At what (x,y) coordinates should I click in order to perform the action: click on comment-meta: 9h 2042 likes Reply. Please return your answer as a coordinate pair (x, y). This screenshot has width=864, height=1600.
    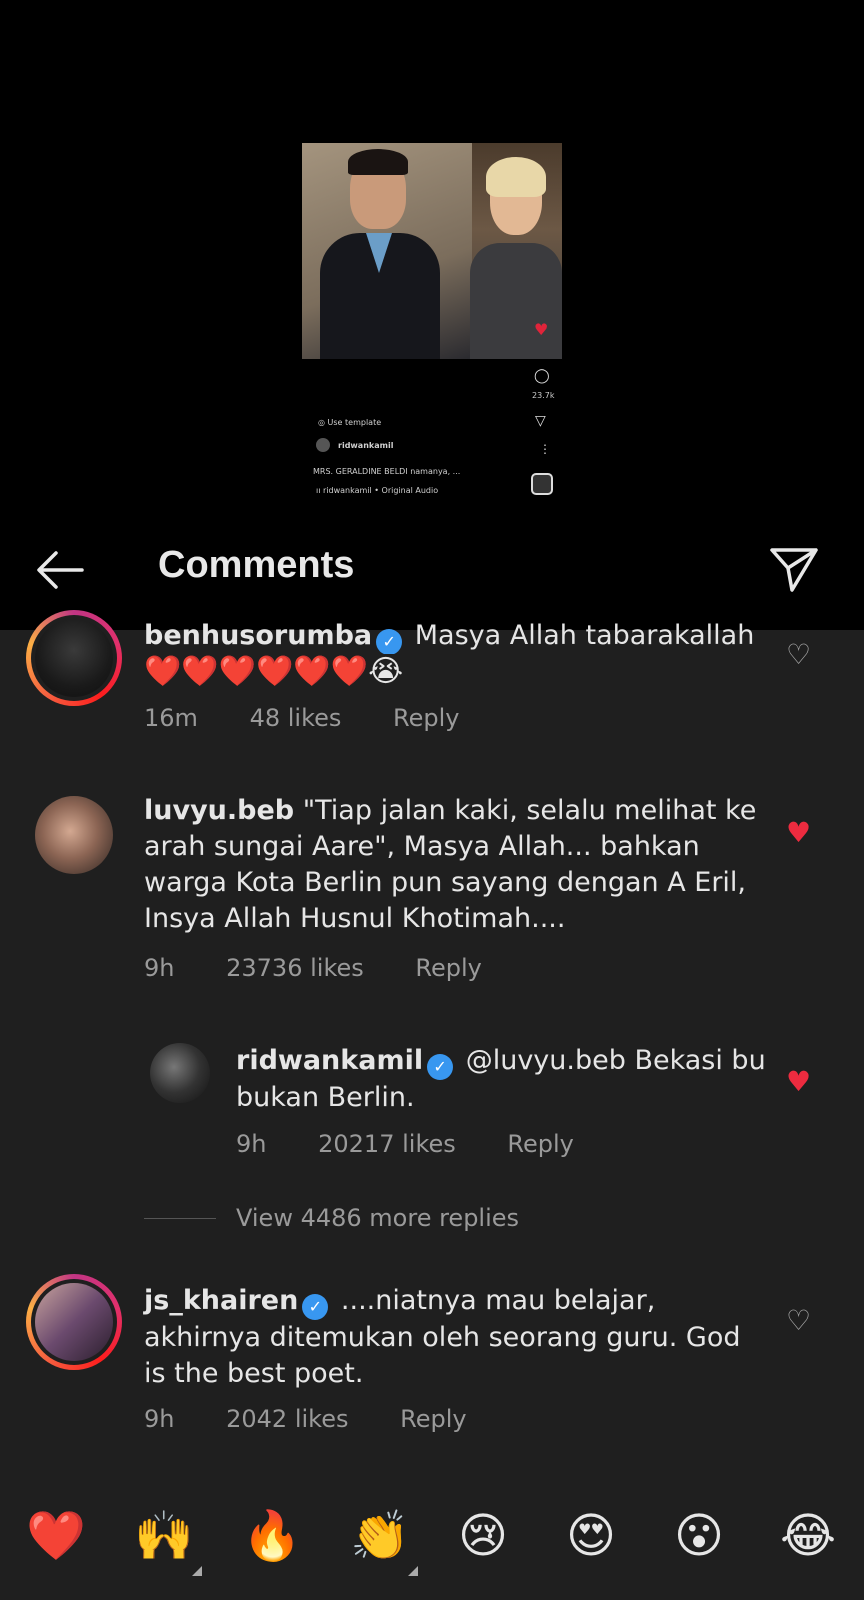
    Looking at the image, I should click on (327, 1419).